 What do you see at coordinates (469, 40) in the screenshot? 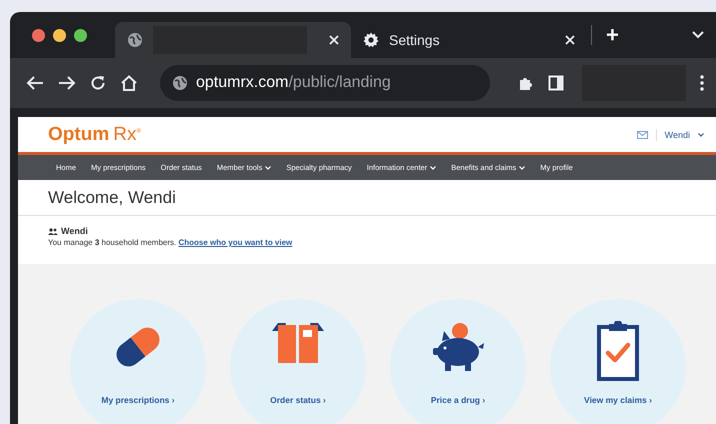
I see `browser-tab: Settings` at bounding box center [469, 40].